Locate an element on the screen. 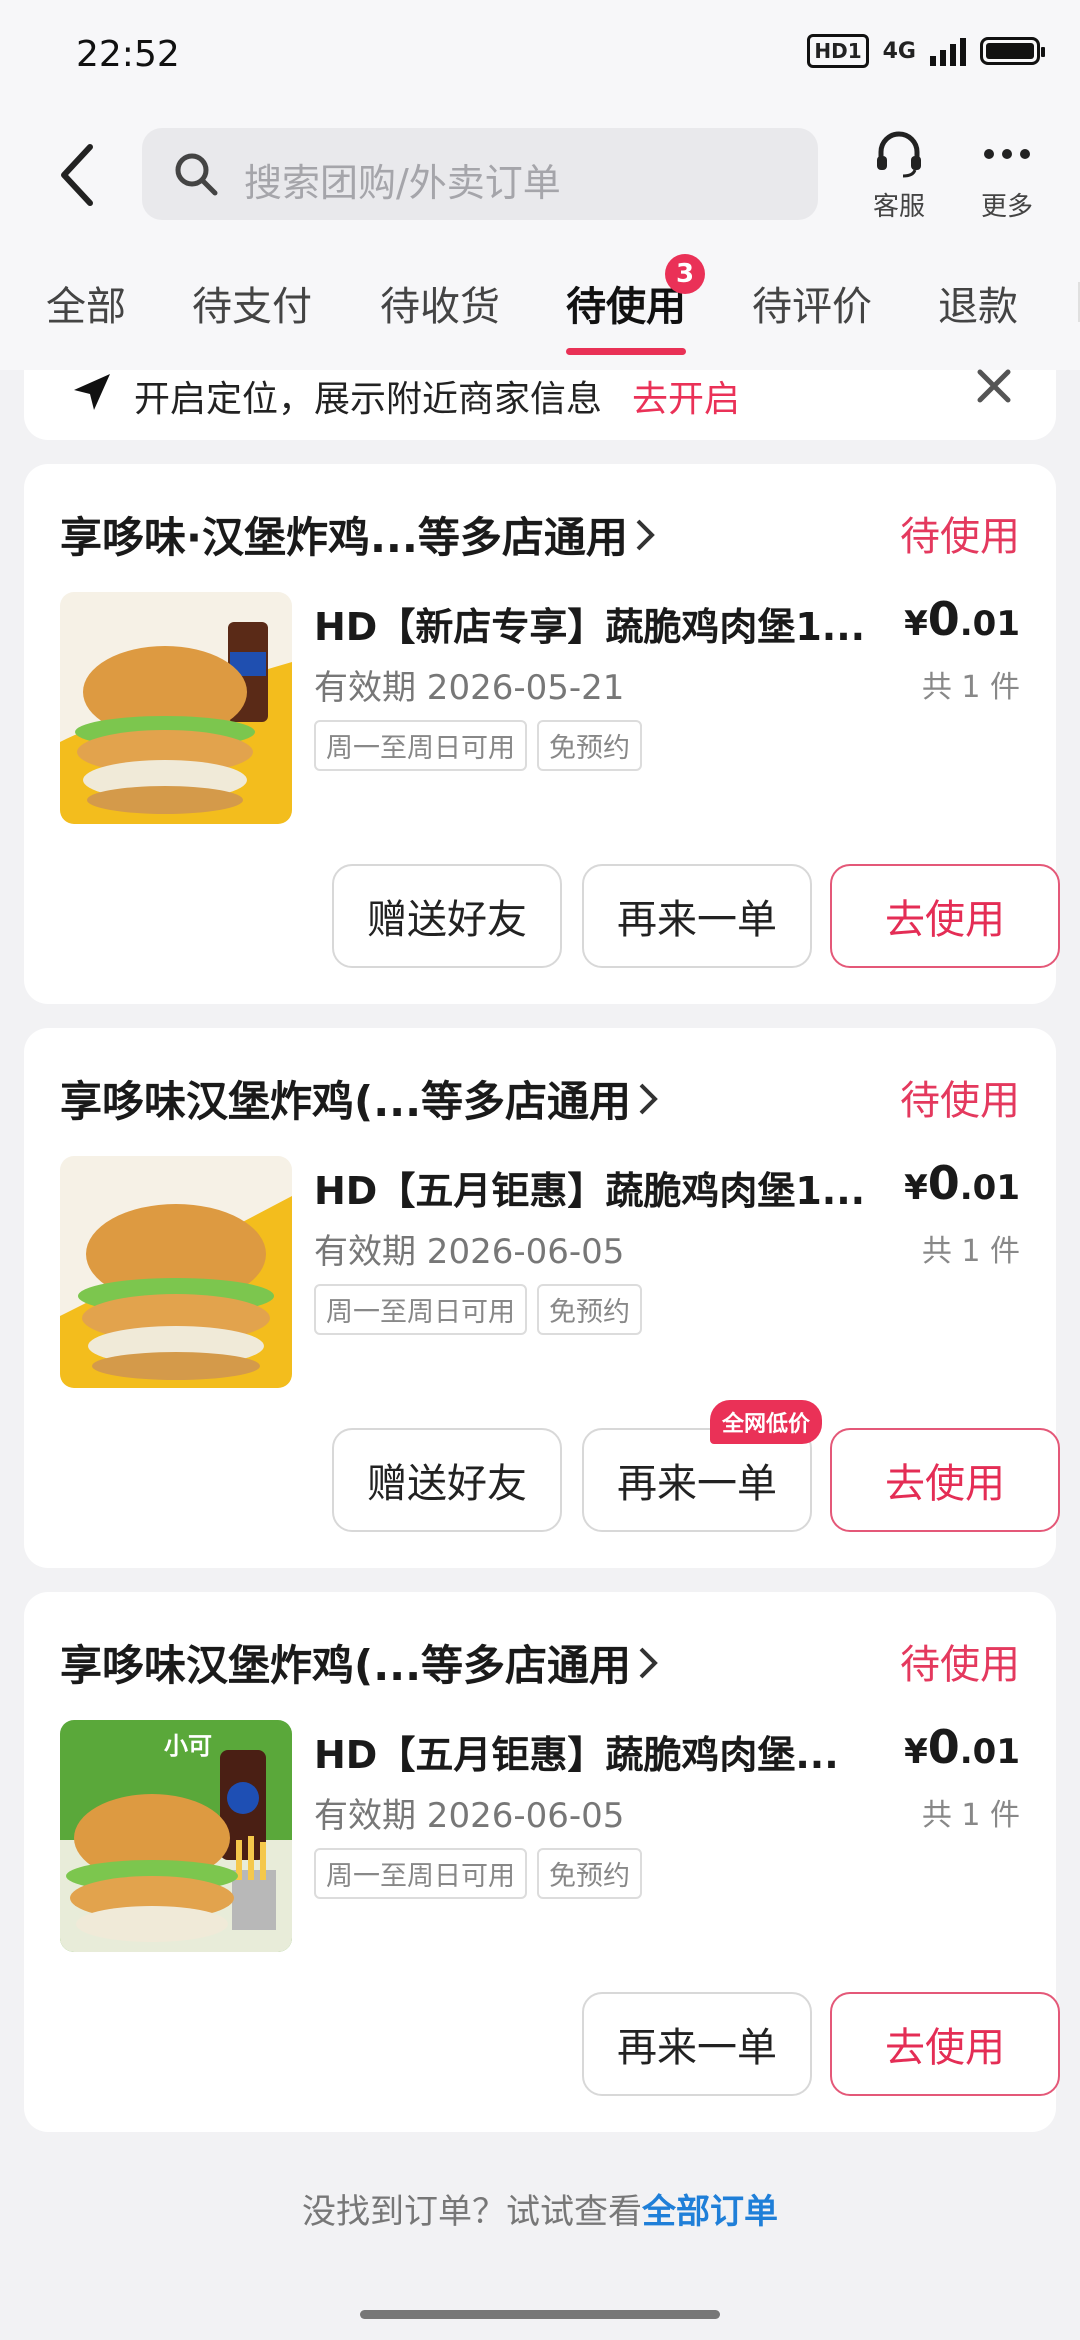  lowest-price-badge: 全网低价 is located at coordinates (766, 1422).